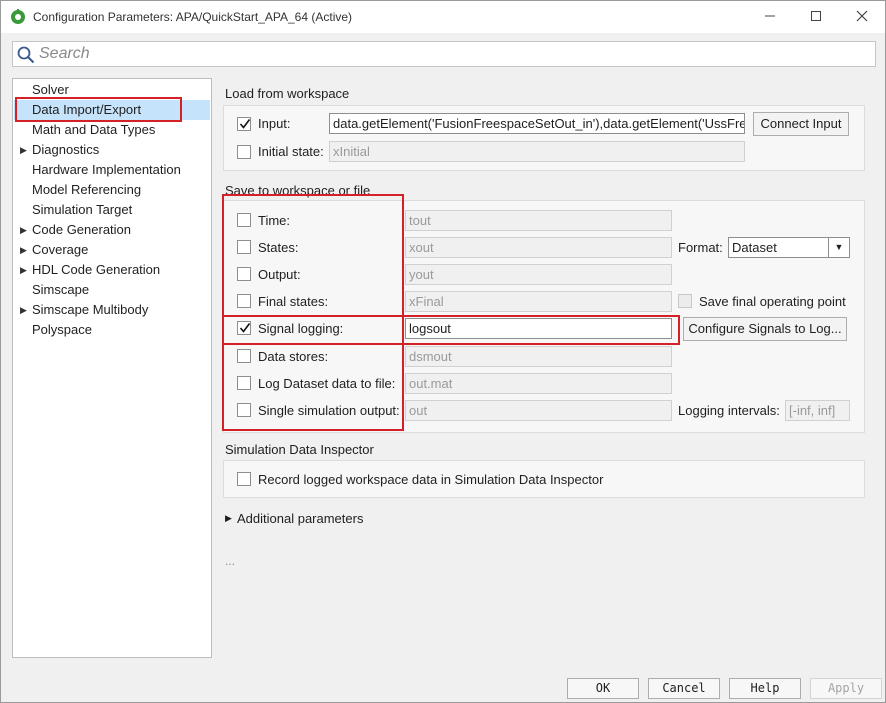 The height and width of the screenshot is (703, 886). What do you see at coordinates (90, 309) in the screenshot?
I see `nav-item-label: Simscape Multibody` at bounding box center [90, 309].